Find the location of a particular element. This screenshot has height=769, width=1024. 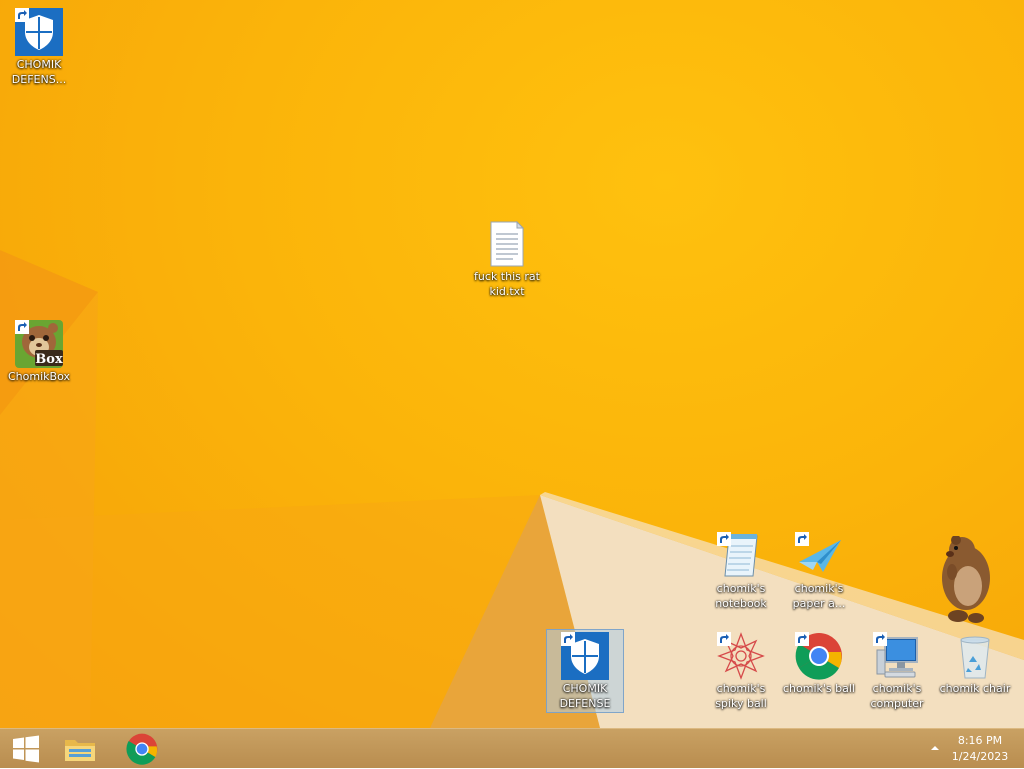

file-explorer-button is located at coordinates (80, 749).